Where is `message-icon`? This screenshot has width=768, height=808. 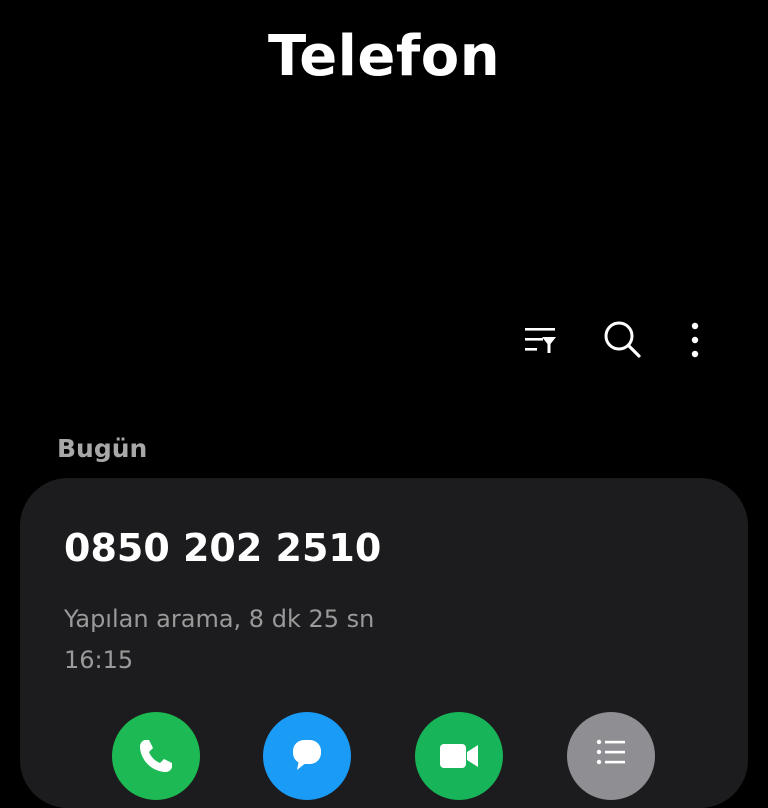 message-icon is located at coordinates (307, 755).